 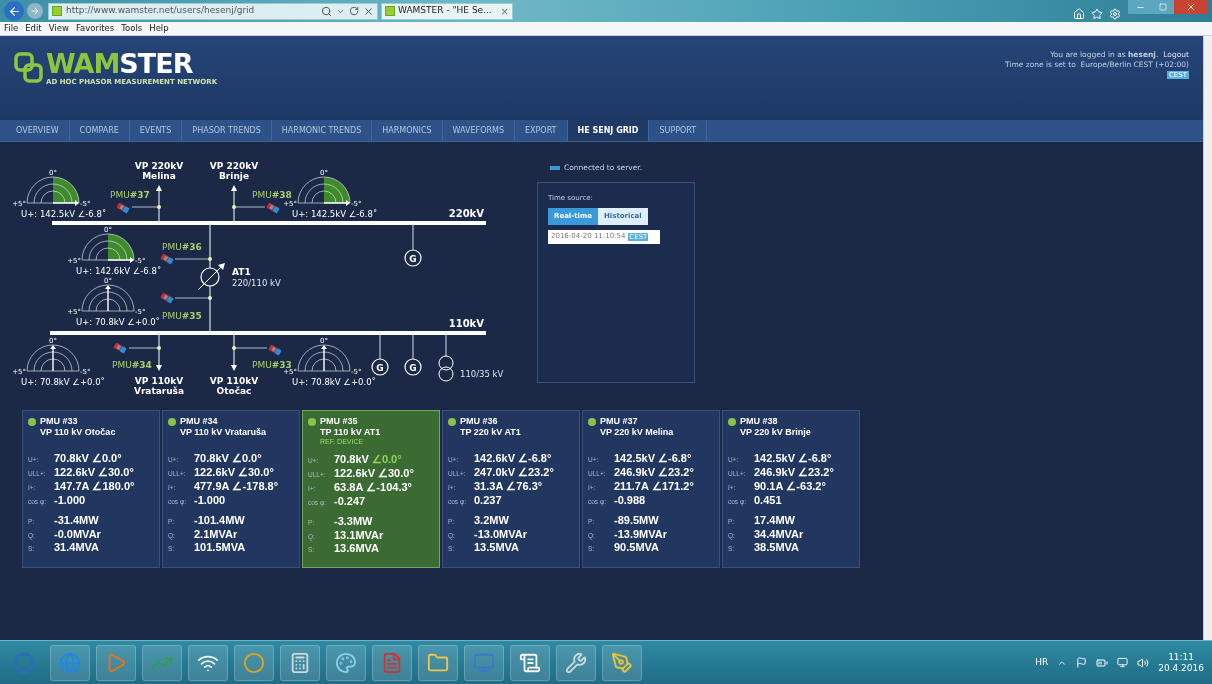 What do you see at coordinates (354, 11) in the screenshot?
I see `refresh-icon` at bounding box center [354, 11].